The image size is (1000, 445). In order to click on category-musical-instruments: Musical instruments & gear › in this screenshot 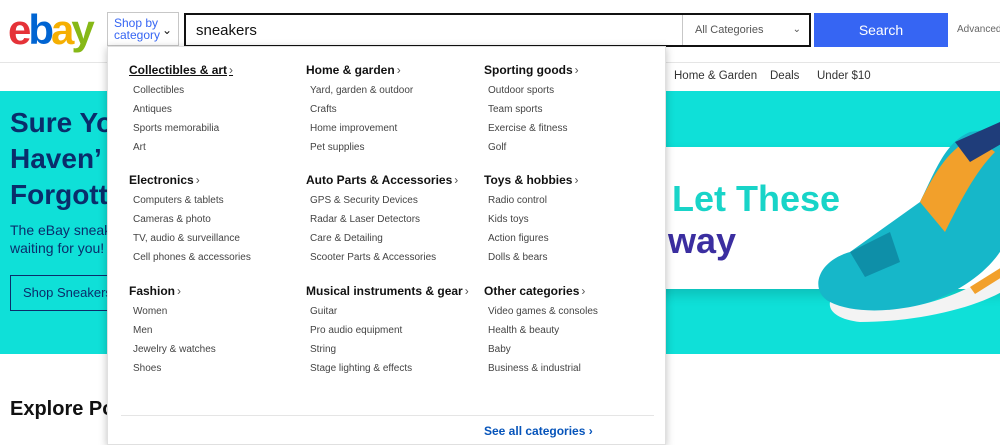, I will do `click(387, 291)`.